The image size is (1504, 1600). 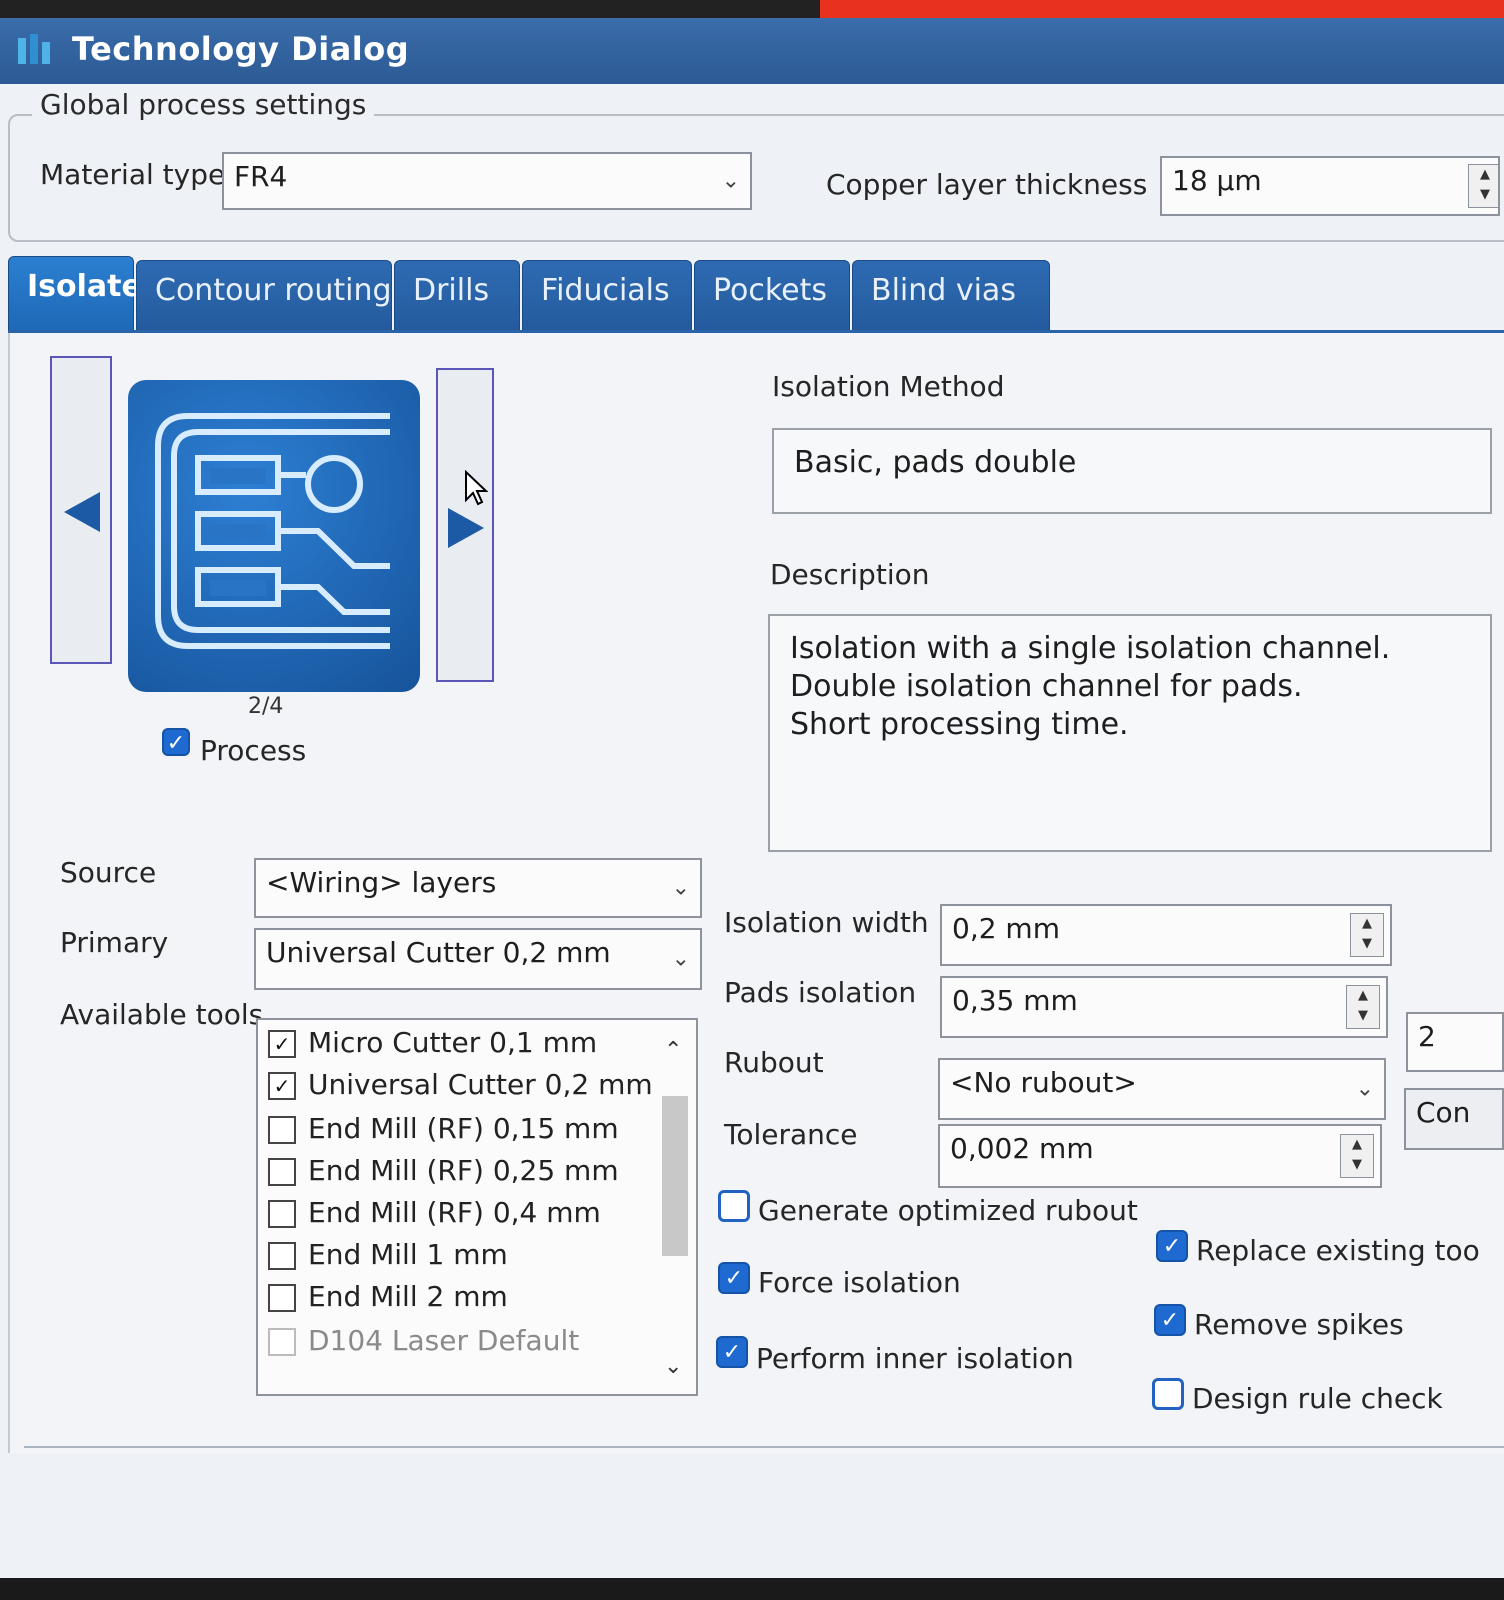 I want to click on title-bar: Technology Dialog, so click(x=752, y=51).